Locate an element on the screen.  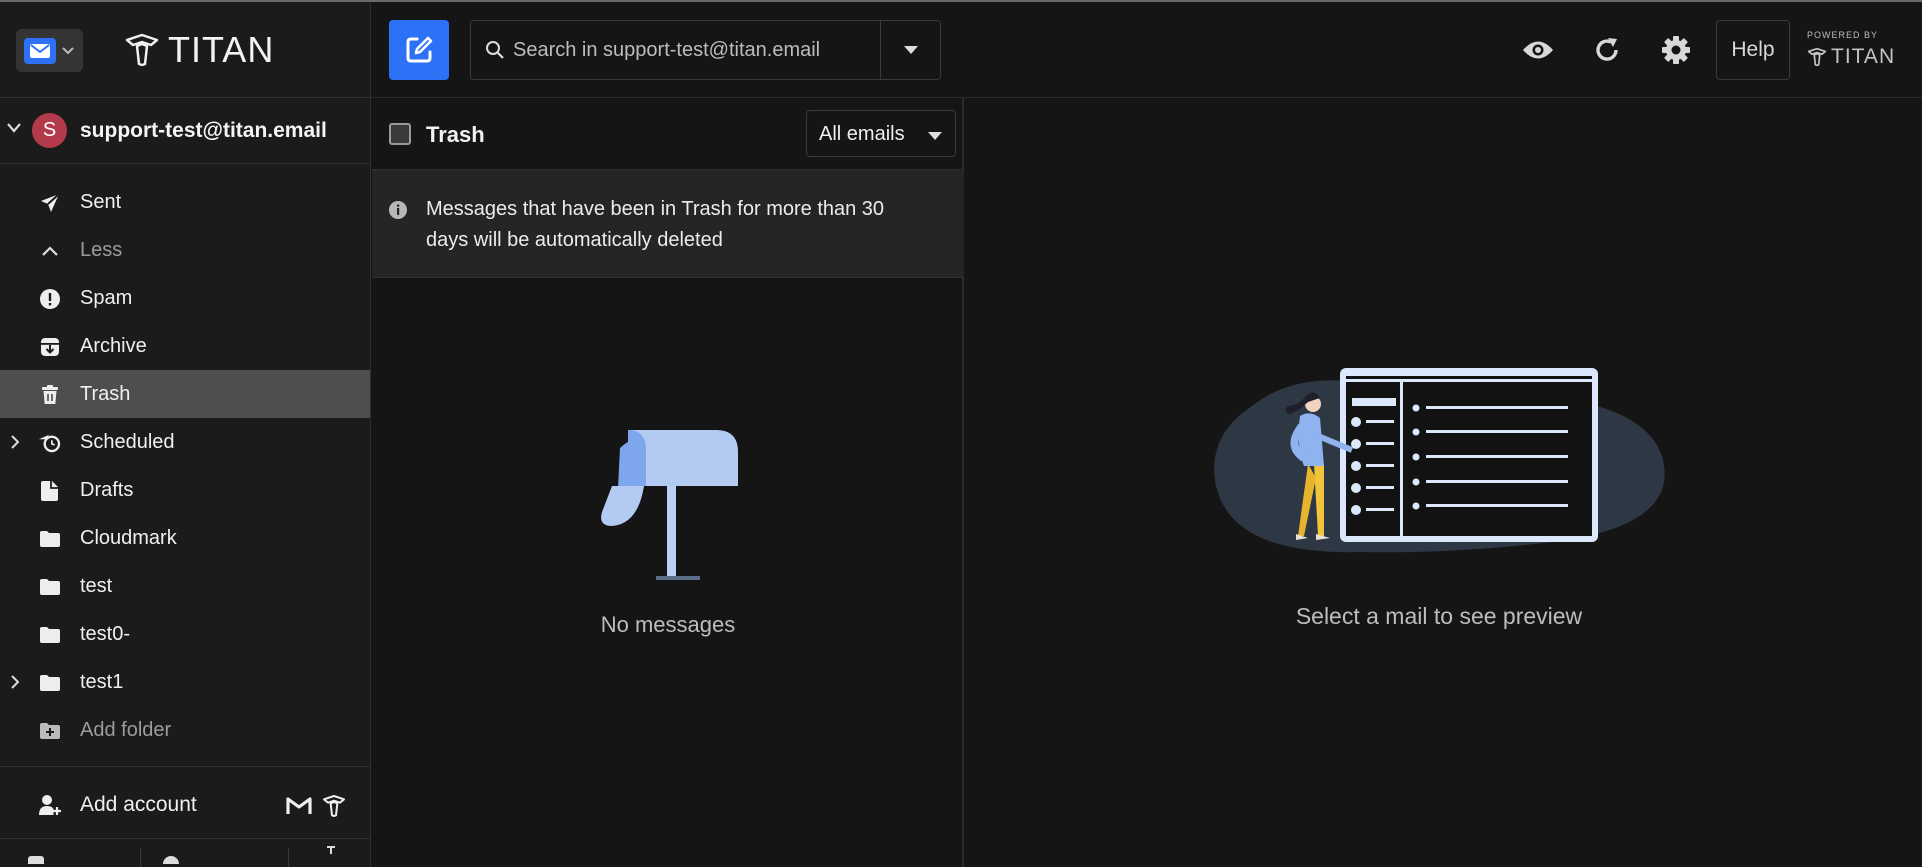
trash-icon is located at coordinates (50, 395).